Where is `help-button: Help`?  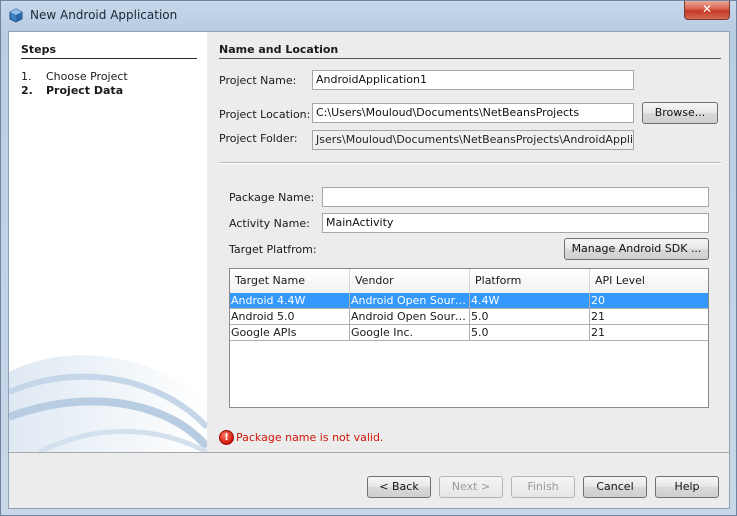 help-button: Help is located at coordinates (687, 487).